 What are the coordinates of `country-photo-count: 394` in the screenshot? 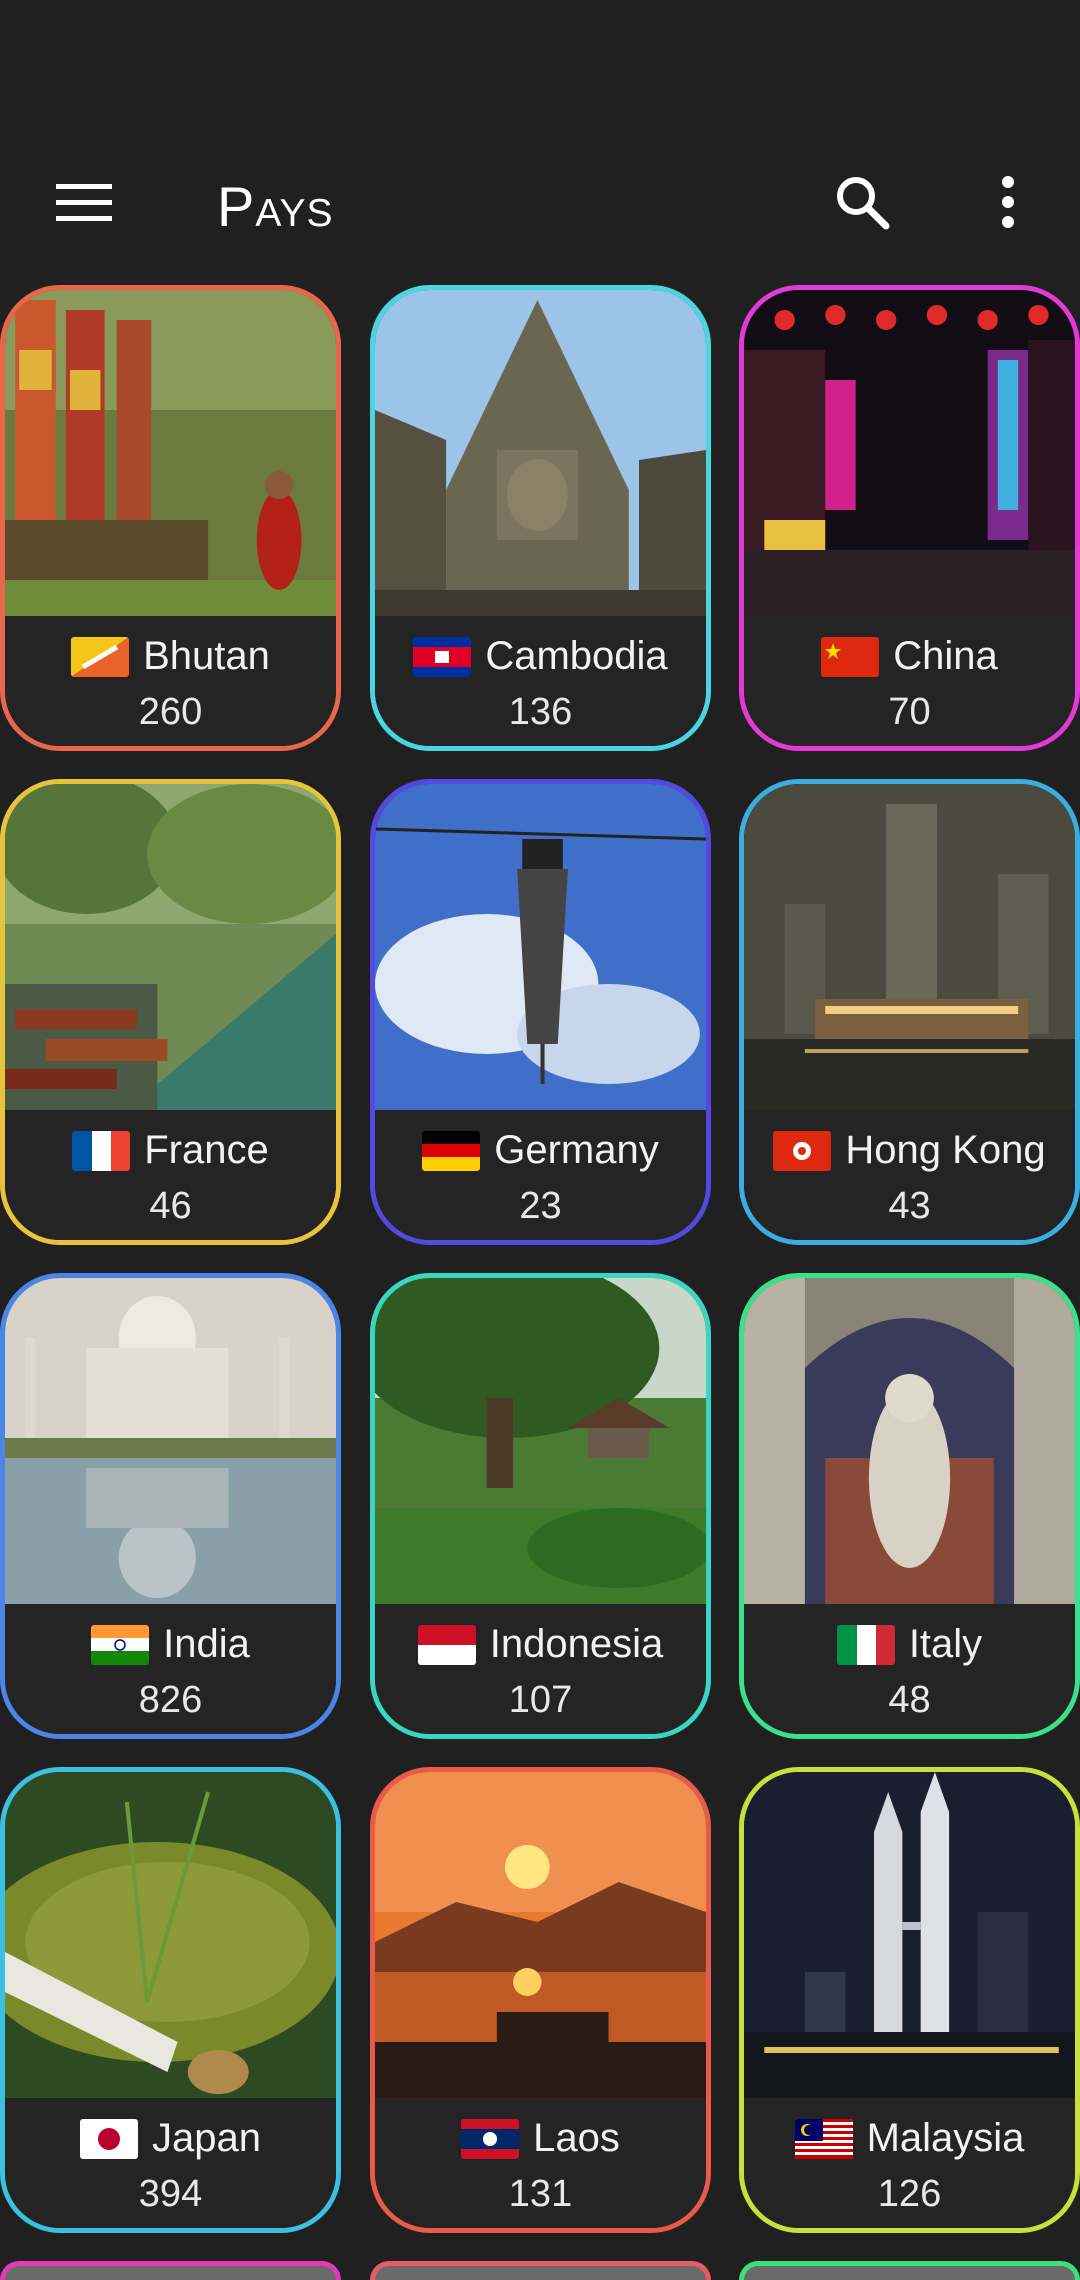 It's located at (170, 2194).